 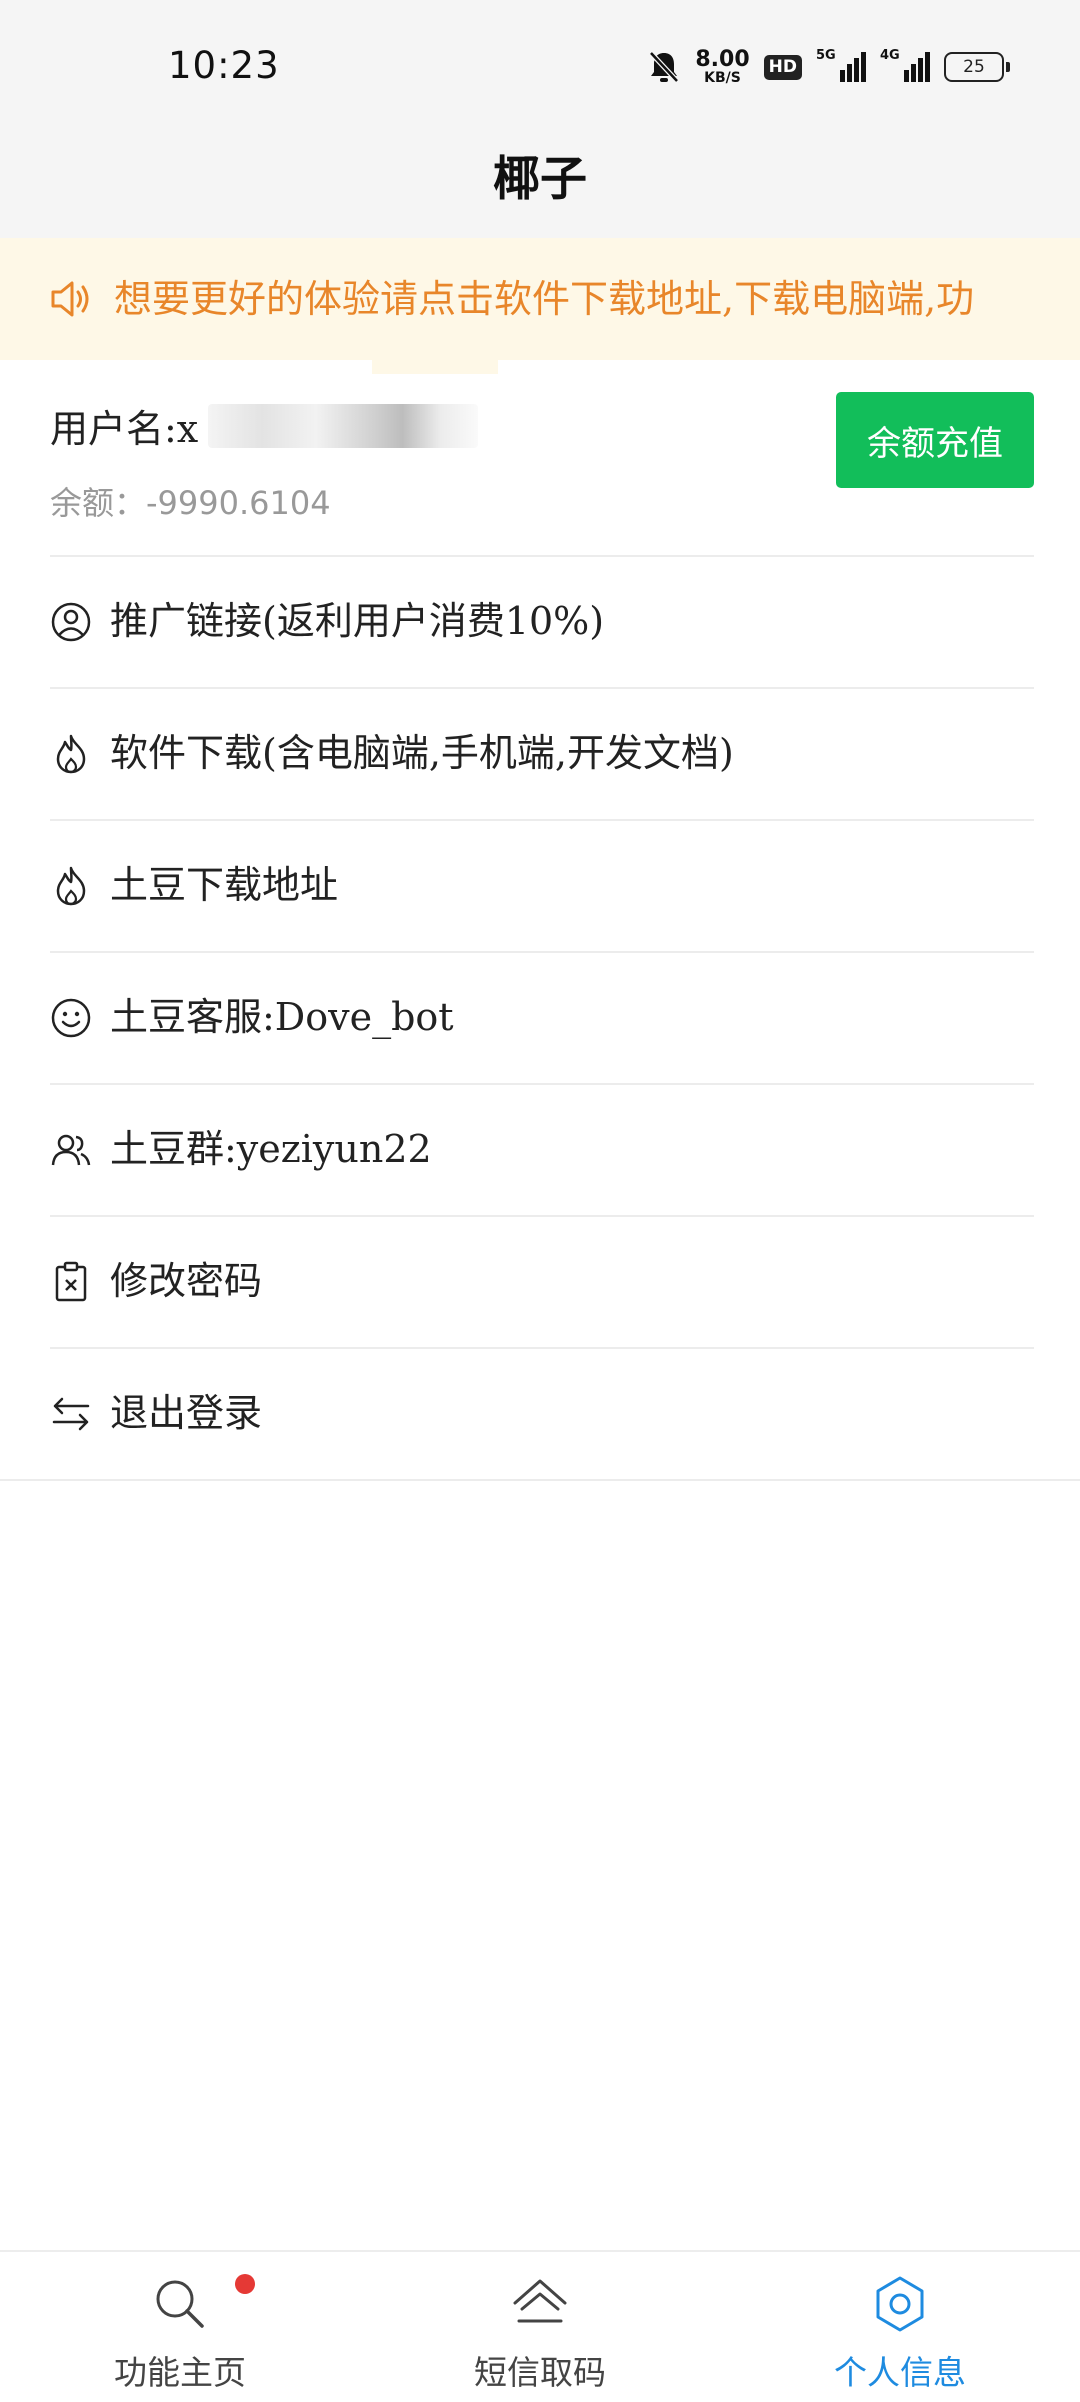 I want to click on divider, so click(x=540, y=1480).